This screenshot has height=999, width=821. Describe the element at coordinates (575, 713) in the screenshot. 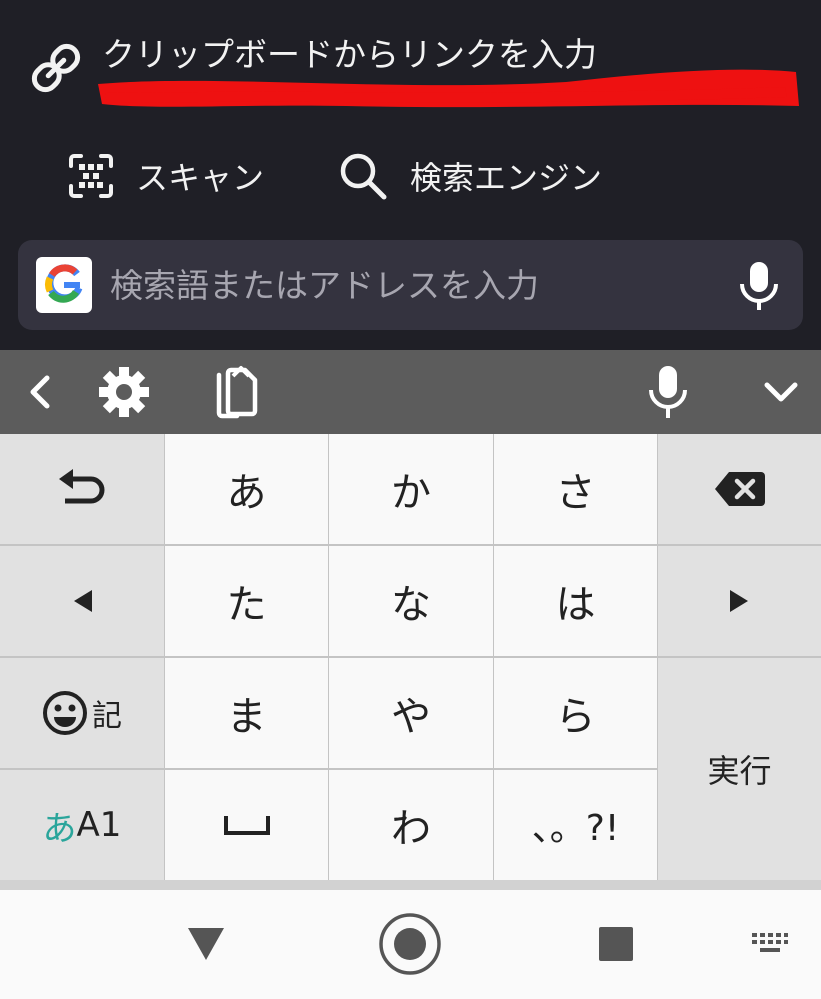

I see `key-ra: ら` at that location.